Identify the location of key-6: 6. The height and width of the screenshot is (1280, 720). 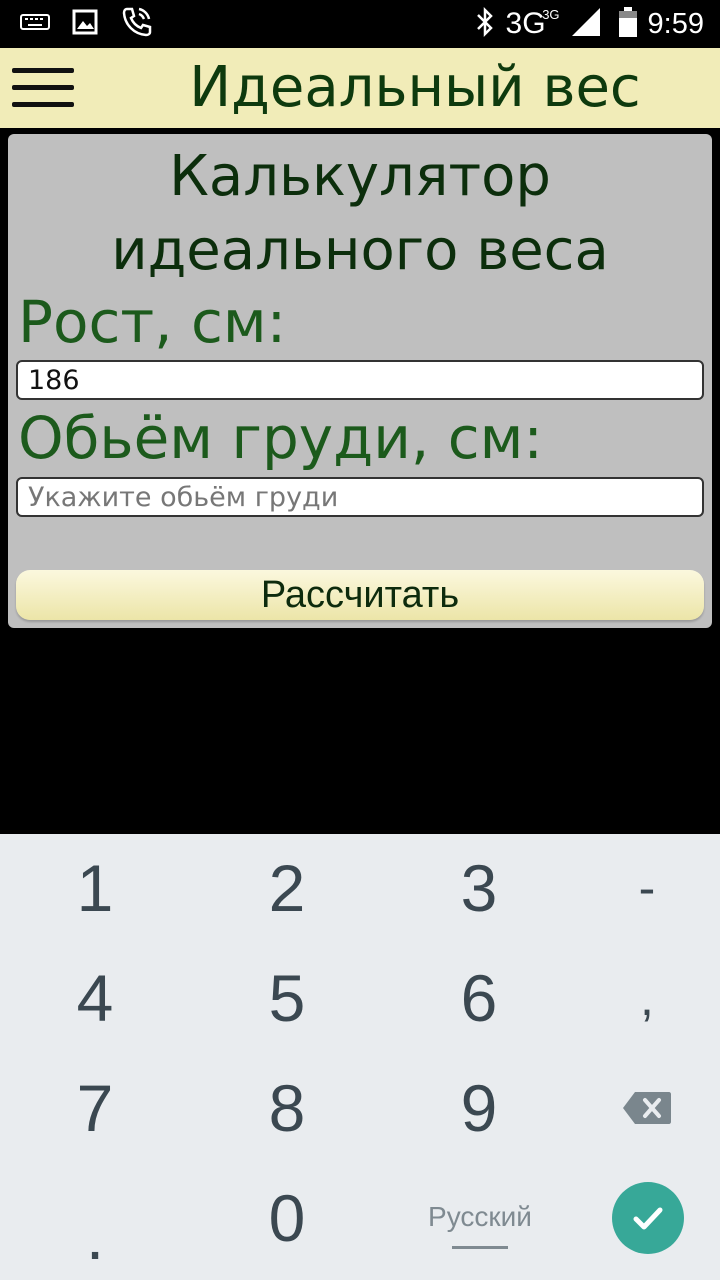
(479, 998).